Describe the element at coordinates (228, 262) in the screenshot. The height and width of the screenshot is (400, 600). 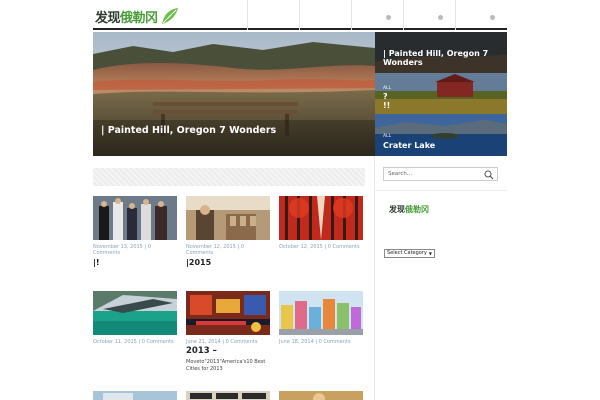
I see `post-title: |2015` at that location.